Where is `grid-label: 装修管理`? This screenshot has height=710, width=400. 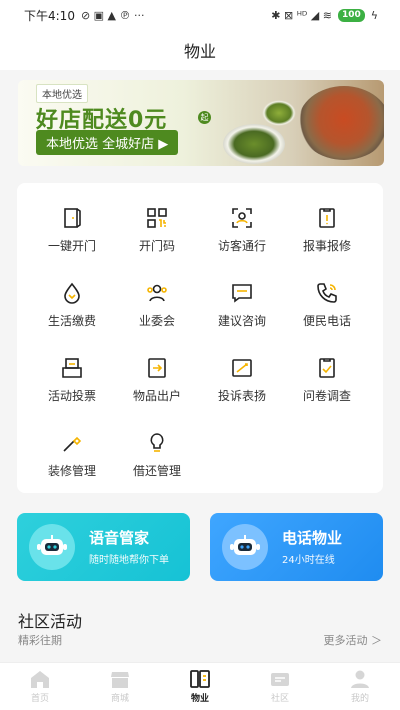
grid-label: 装修管理 is located at coordinates (71, 471).